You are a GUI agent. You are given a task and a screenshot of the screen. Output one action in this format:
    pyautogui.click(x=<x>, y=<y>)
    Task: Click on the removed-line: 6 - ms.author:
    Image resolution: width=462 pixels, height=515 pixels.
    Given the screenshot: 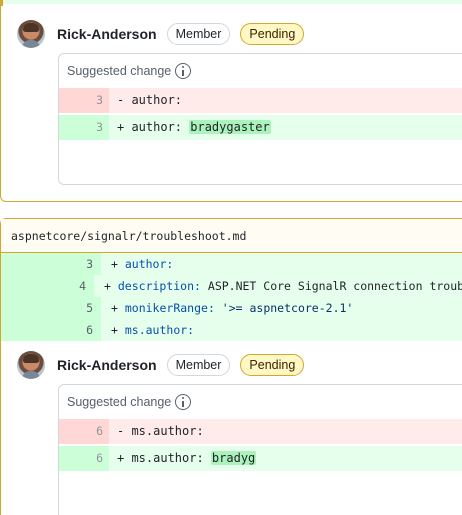 What is the action you would take?
    pyautogui.click(x=260, y=431)
    